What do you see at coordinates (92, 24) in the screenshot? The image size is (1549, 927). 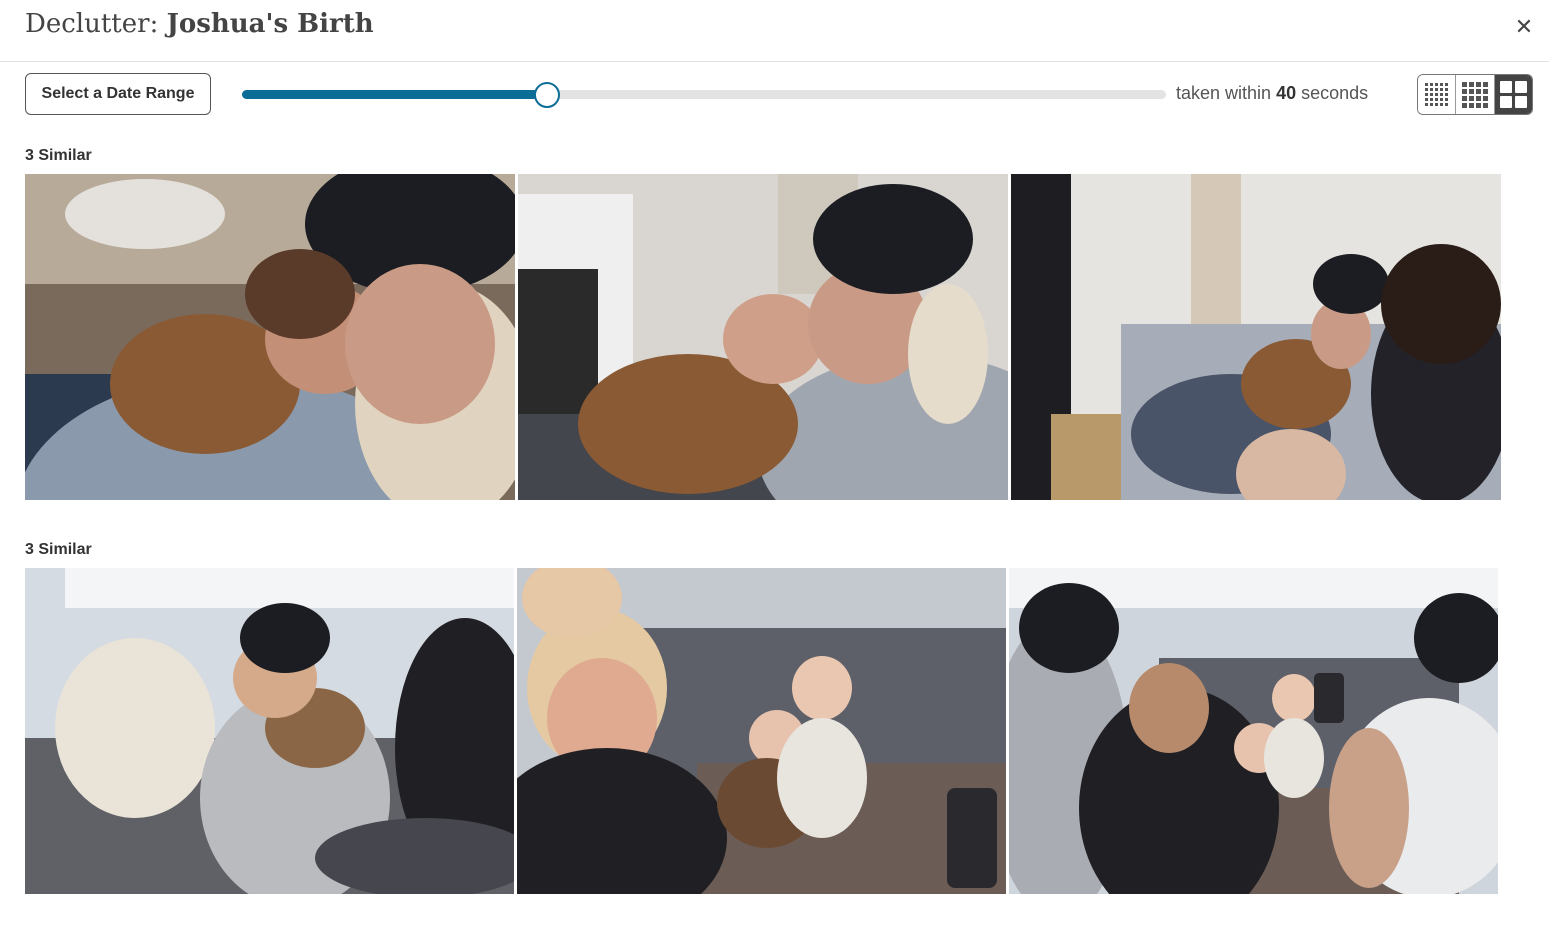 I see `title-prefix: Declutter:` at bounding box center [92, 24].